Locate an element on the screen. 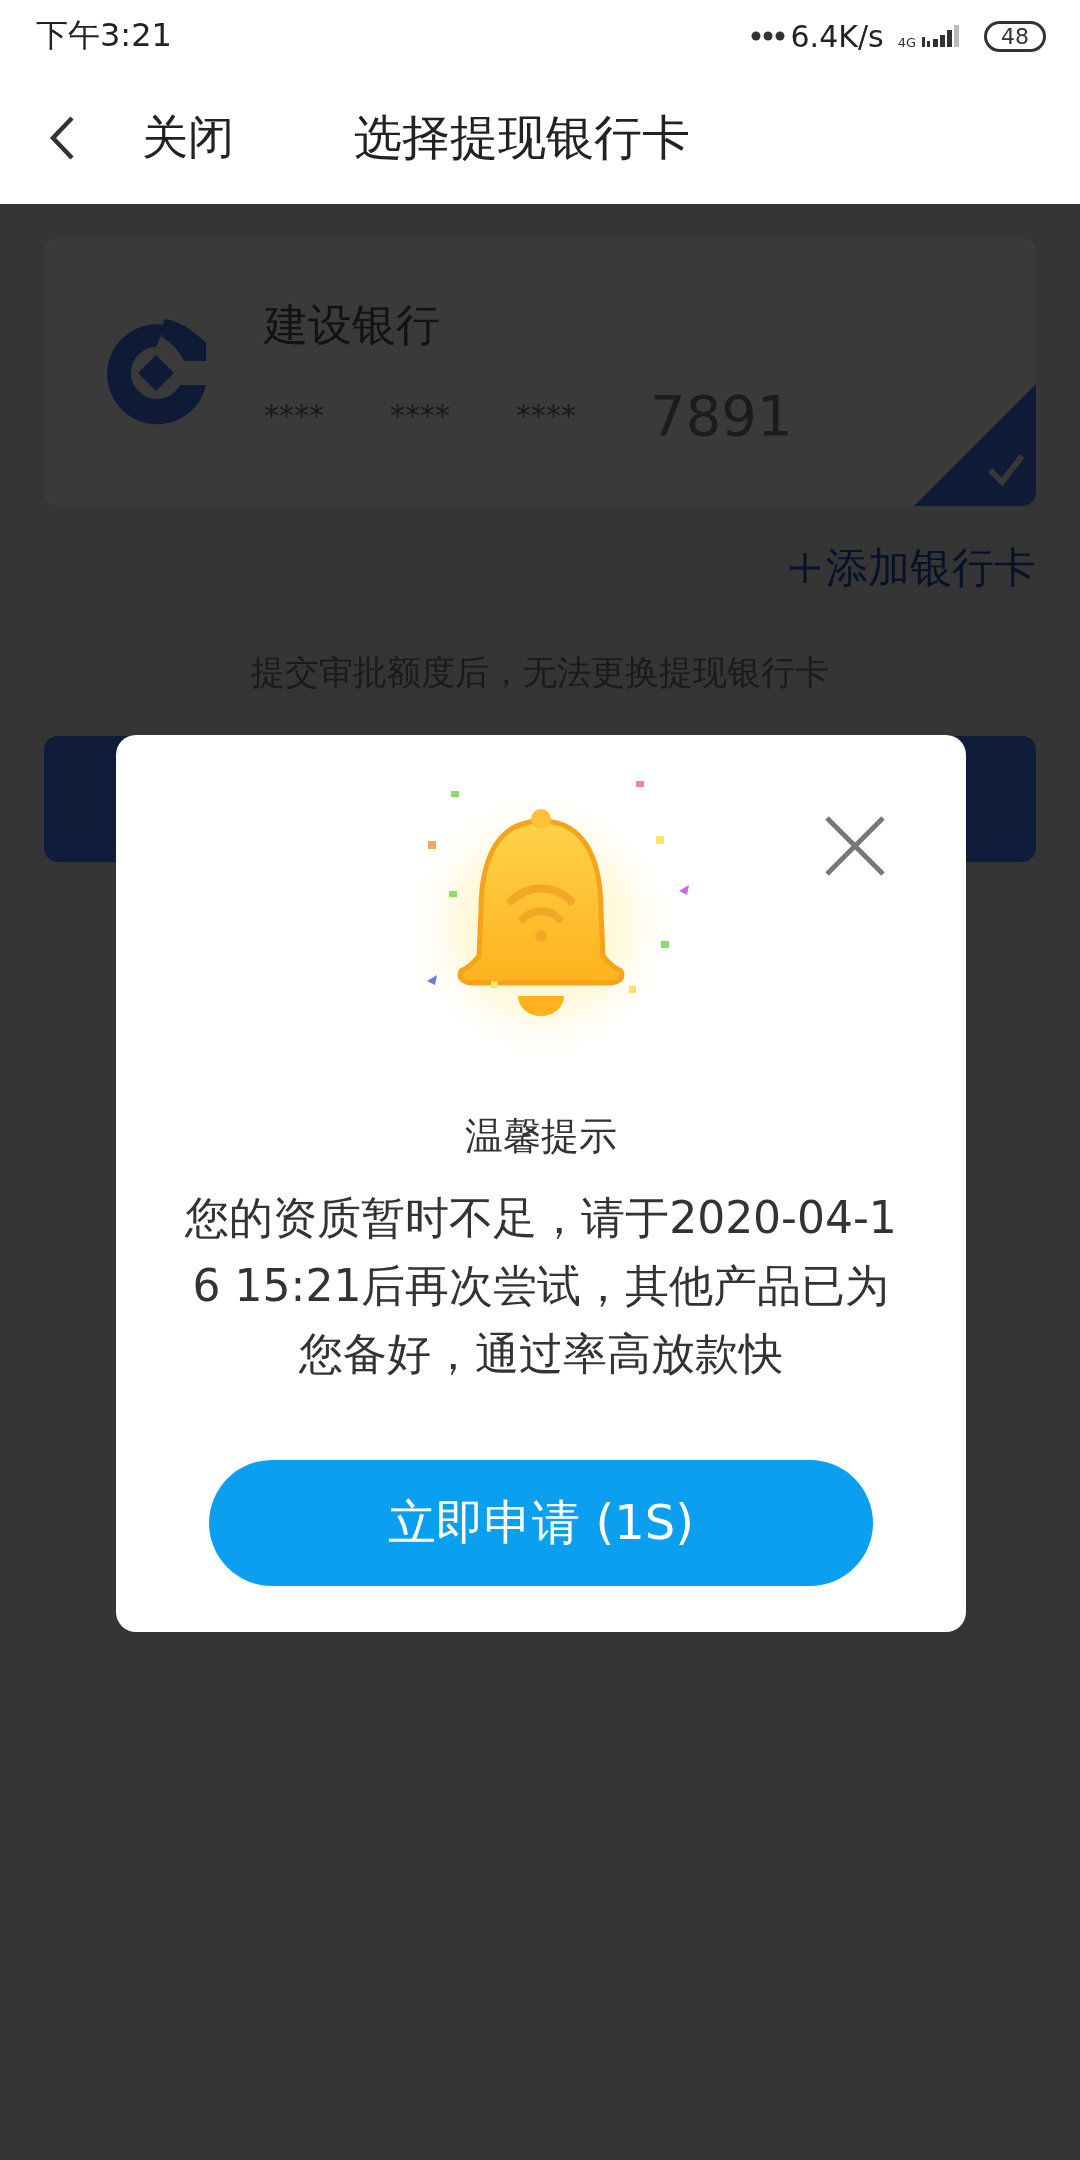  close-icon is located at coordinates (855, 846).